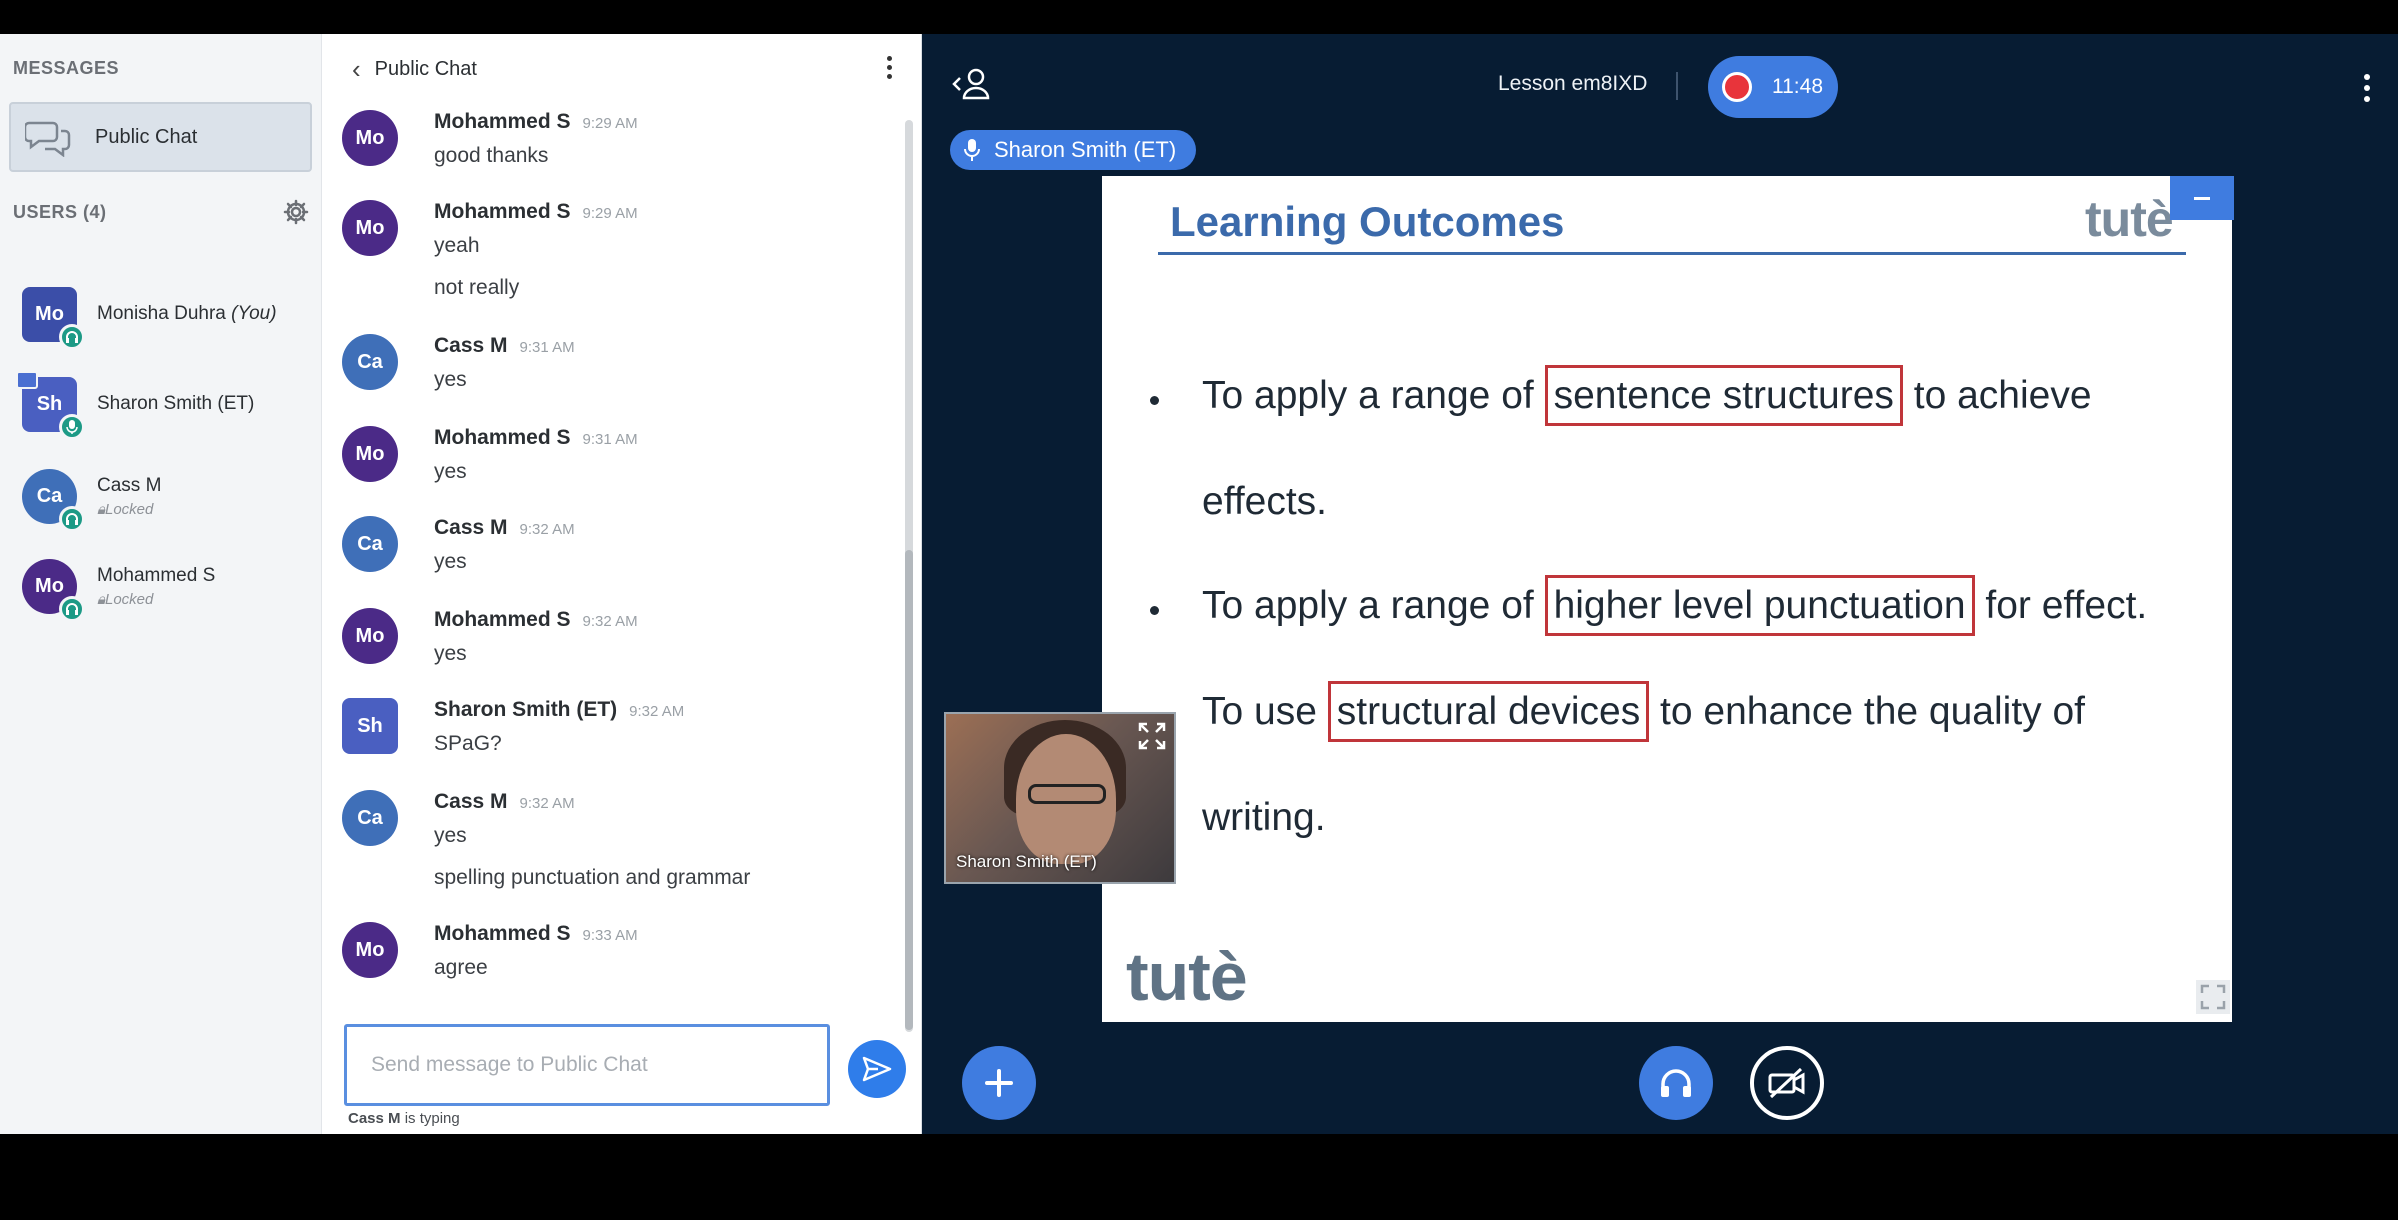 This screenshot has height=1220, width=2398. I want to click on send-icon, so click(877, 1069).